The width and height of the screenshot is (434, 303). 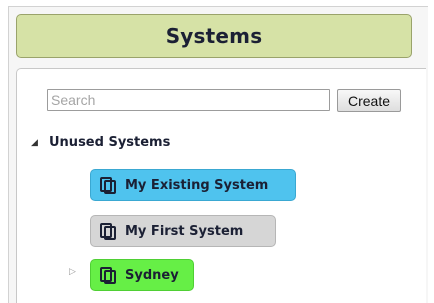 I want to click on collapsed-triangle-icon: ▷, so click(x=72, y=272).